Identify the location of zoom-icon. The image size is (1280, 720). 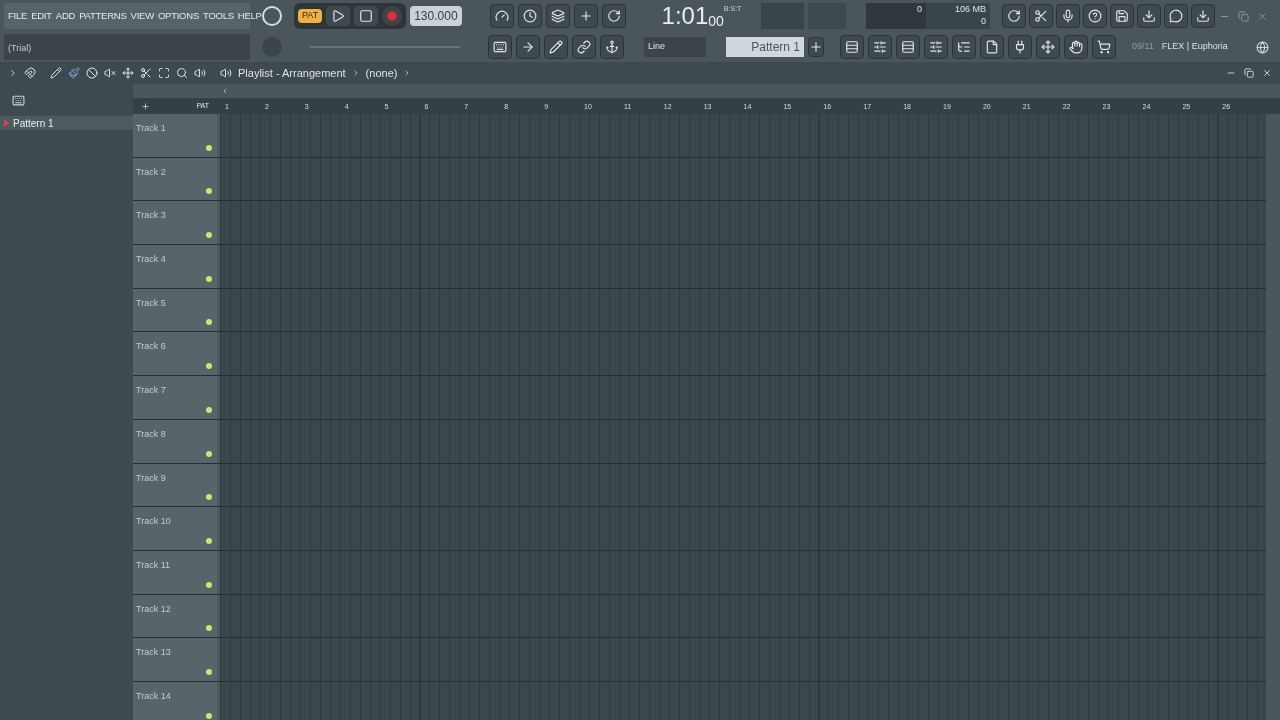
(182, 73).